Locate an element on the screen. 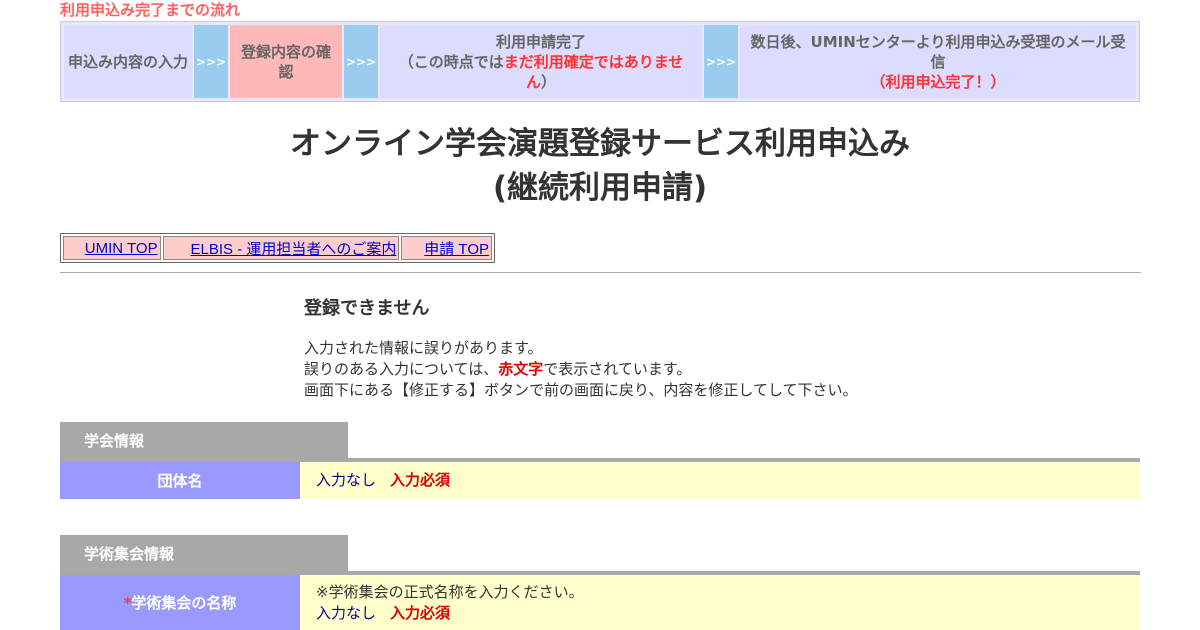 This screenshot has width=1200, height=630. section-header-meeting: 学術集会情報 is located at coordinates (204, 553).